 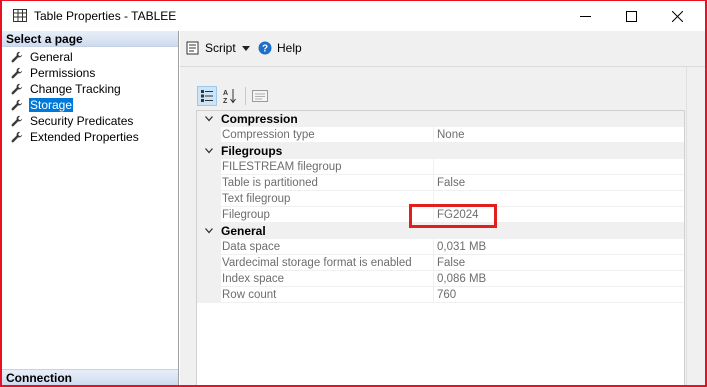 I want to click on title-bar: Table Properties - TABLEE, so click(x=353, y=16).